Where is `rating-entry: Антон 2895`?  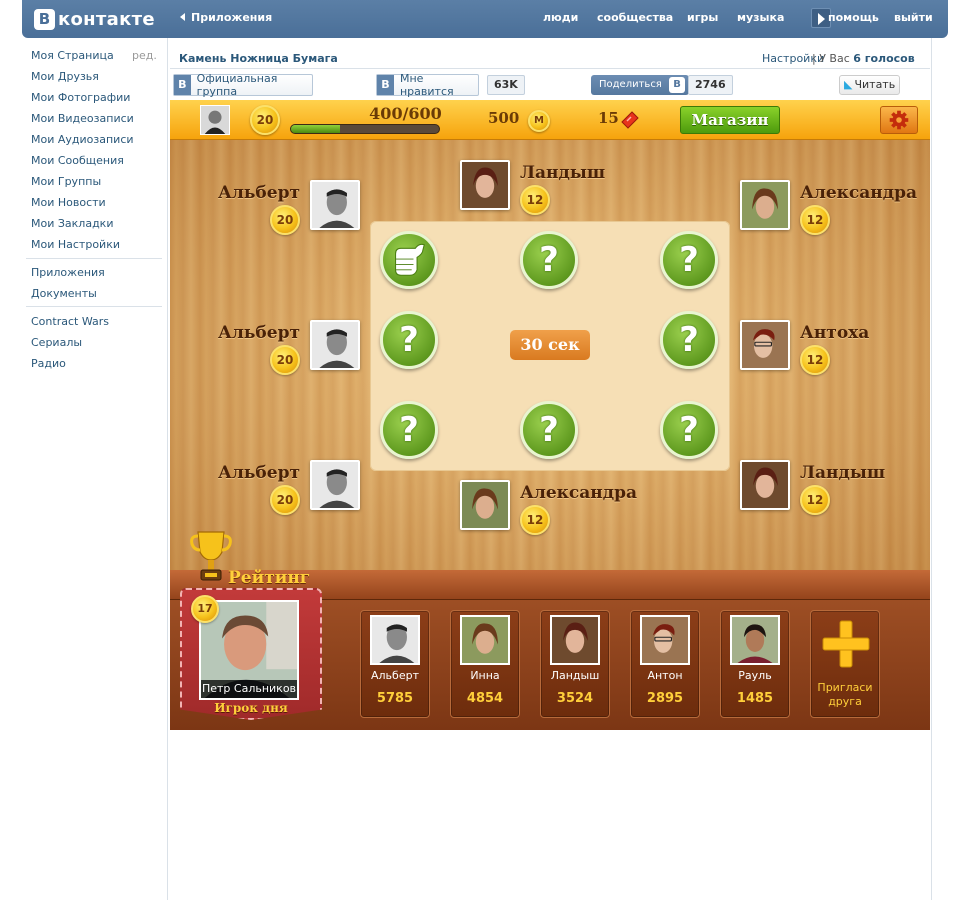 rating-entry: Антон 2895 is located at coordinates (665, 664).